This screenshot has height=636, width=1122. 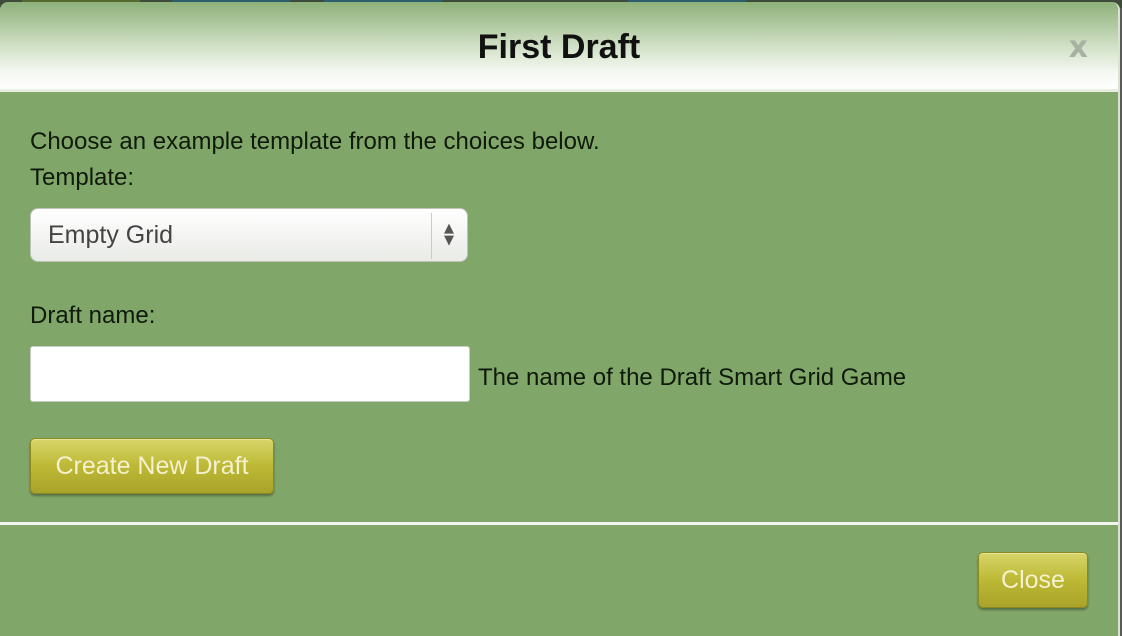 I want to click on select-divider, so click(x=431, y=236).